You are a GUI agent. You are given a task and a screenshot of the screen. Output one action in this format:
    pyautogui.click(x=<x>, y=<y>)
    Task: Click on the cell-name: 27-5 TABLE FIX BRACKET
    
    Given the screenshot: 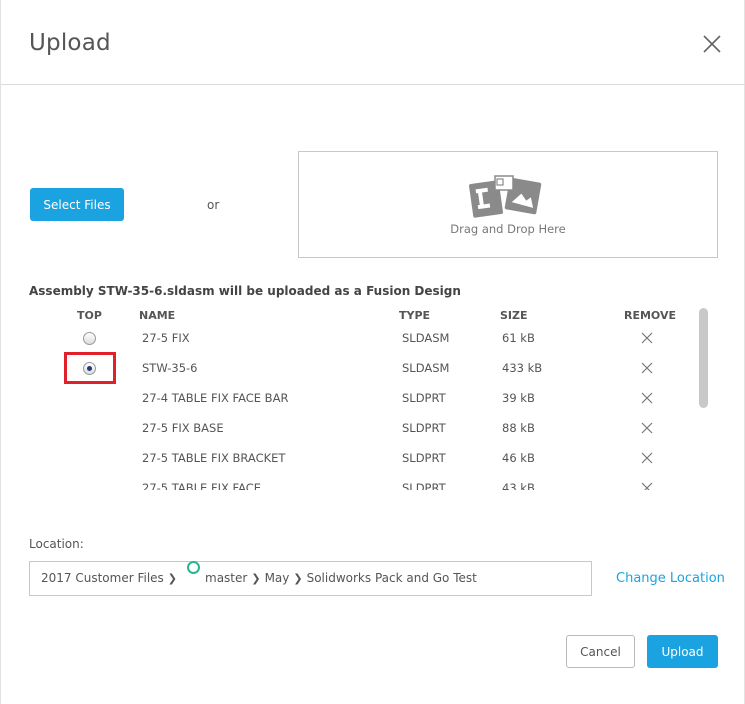 What is the action you would take?
    pyautogui.click(x=214, y=458)
    